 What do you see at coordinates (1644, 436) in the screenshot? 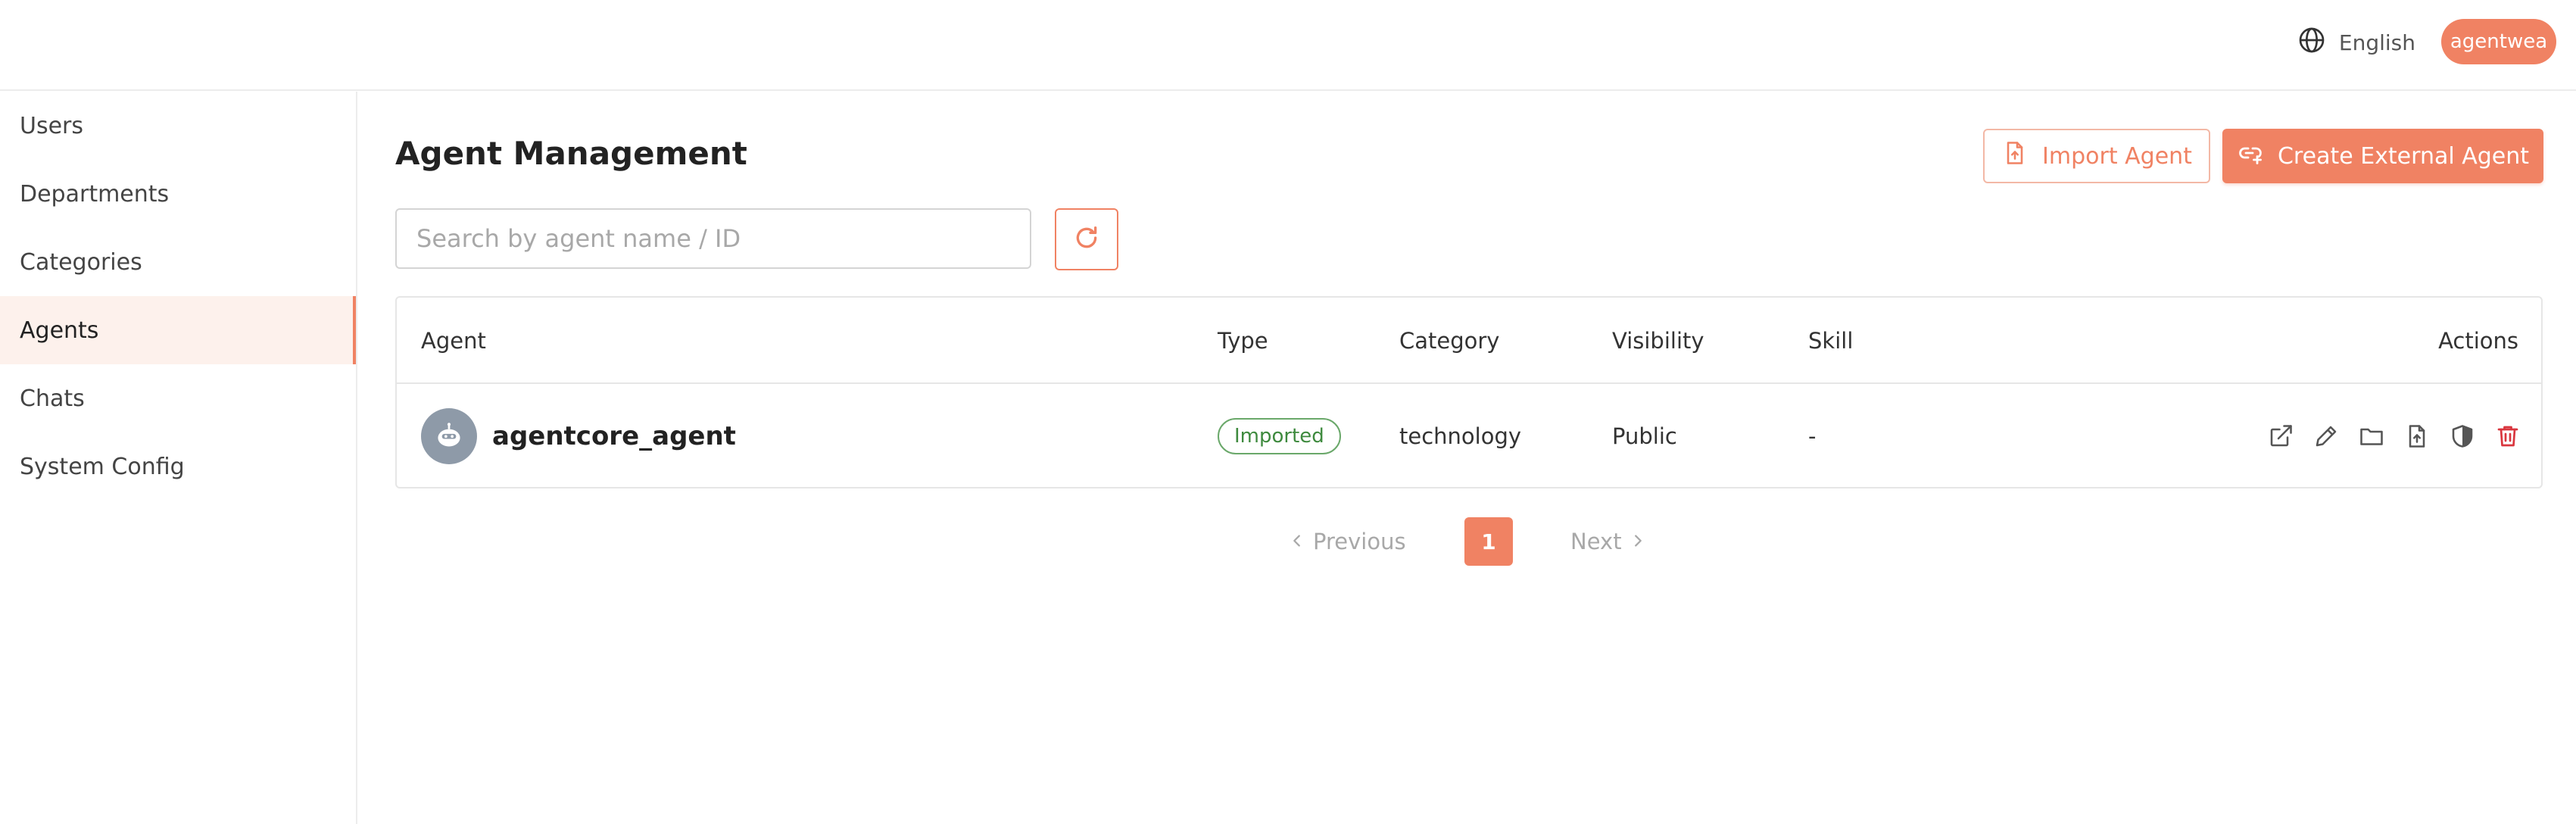
I see `visibility-cell: Public` at bounding box center [1644, 436].